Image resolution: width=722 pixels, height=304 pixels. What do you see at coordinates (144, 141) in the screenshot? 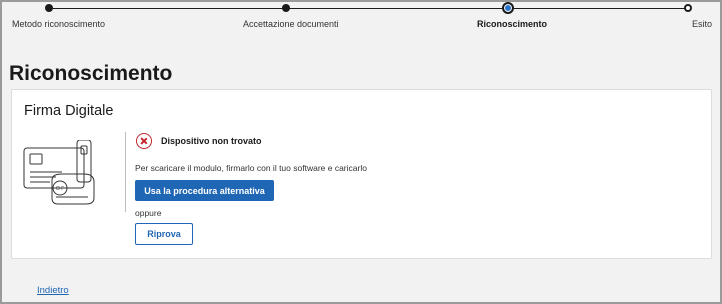
I see `error-x-circle-icon` at bounding box center [144, 141].